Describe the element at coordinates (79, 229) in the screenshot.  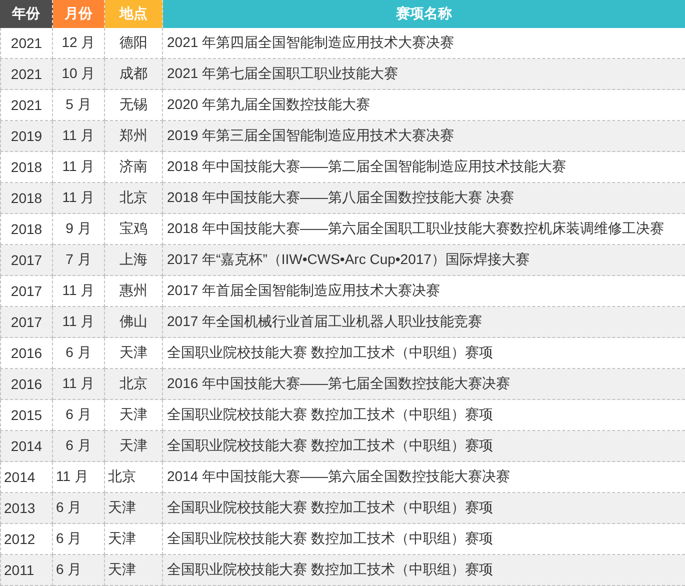
I see `table-cell: 9 月` at that location.